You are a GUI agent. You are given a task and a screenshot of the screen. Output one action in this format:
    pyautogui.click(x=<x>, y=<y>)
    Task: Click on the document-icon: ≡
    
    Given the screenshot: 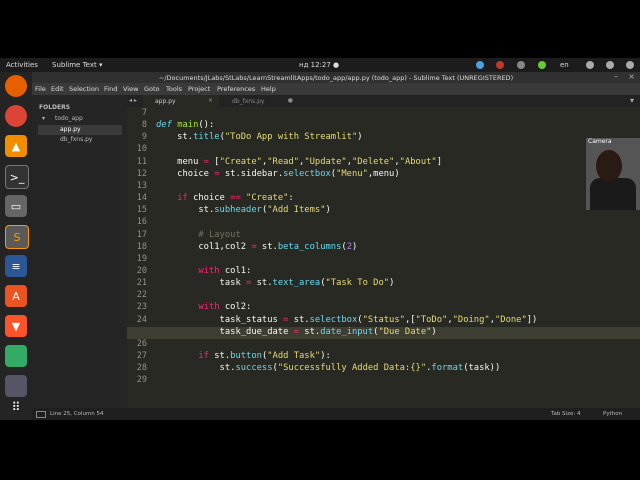 What is the action you would take?
    pyautogui.click(x=16, y=266)
    